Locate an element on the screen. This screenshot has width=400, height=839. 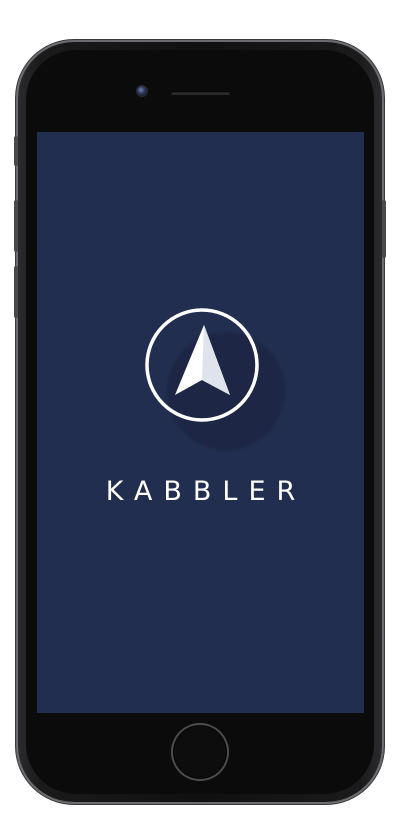
earpiece-speaker is located at coordinates (200, 93).